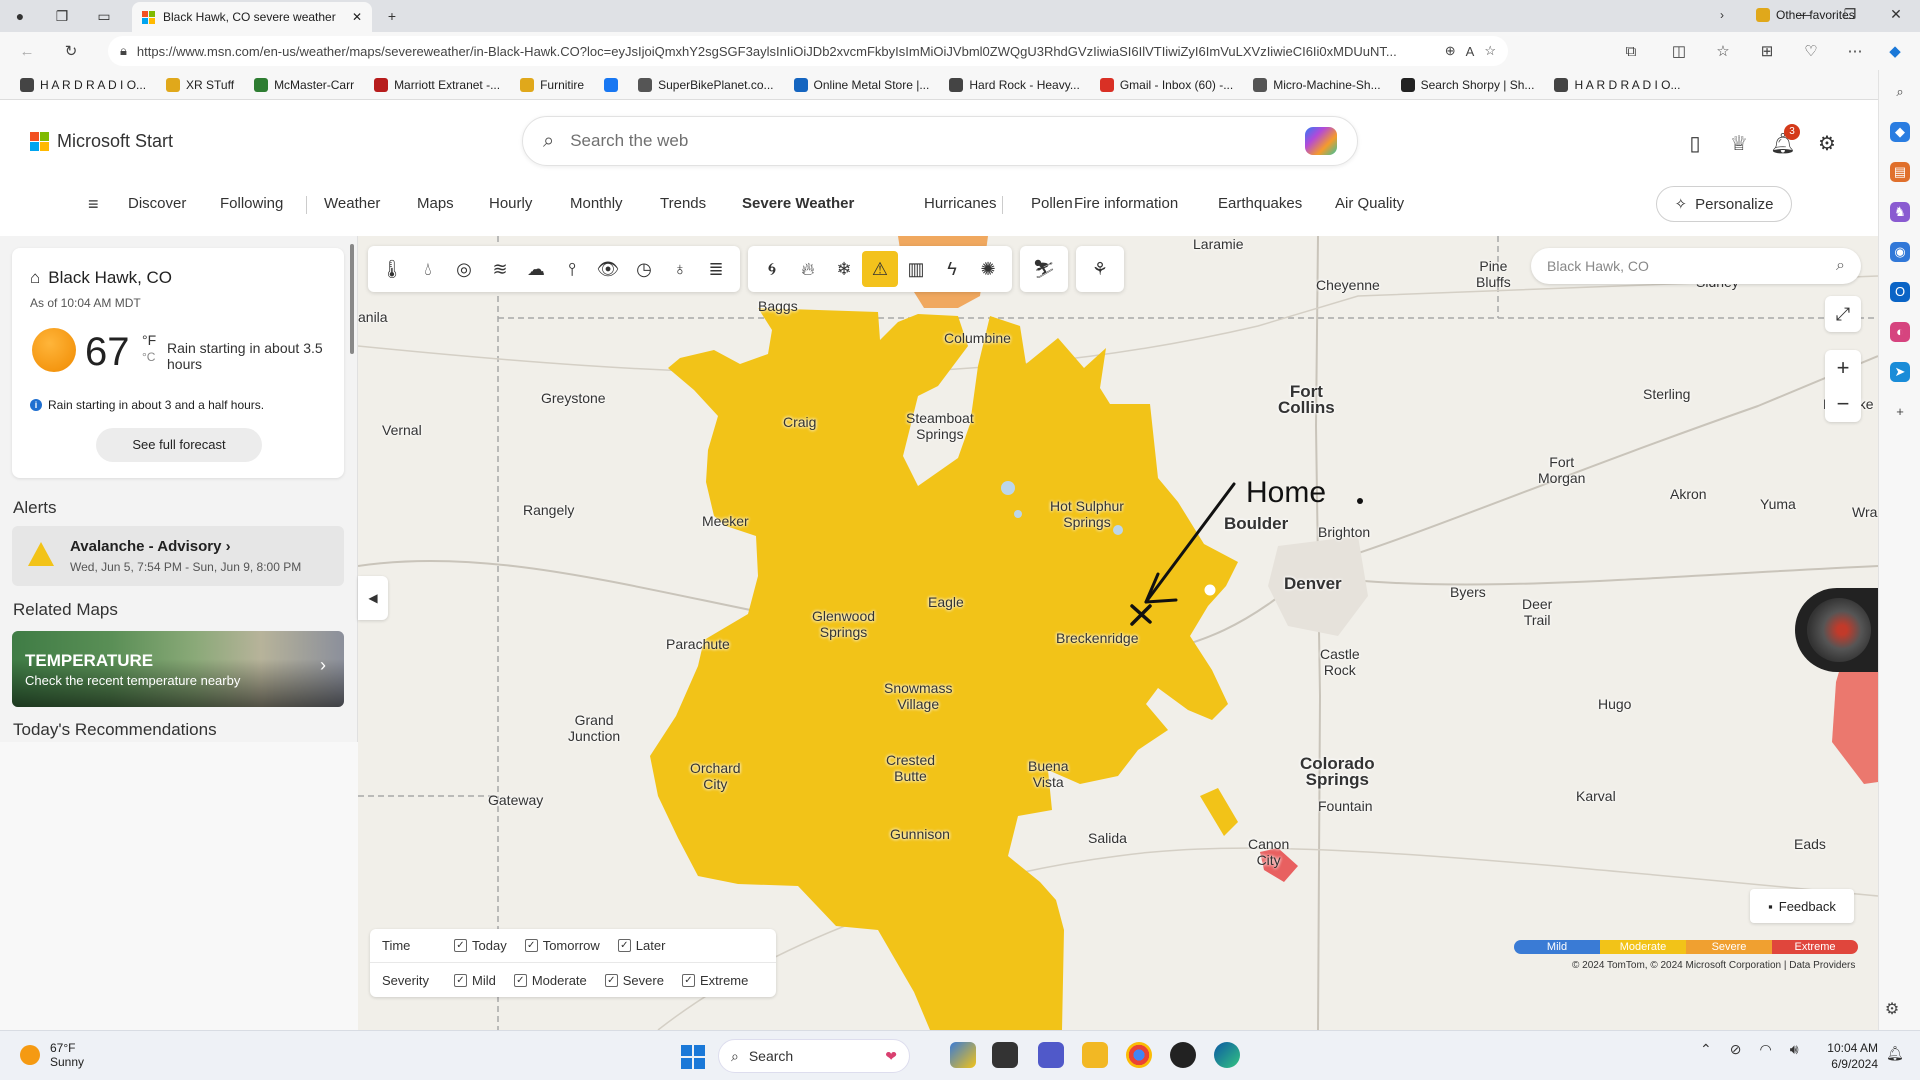  I want to click on settings-gear-icon: ⚙, so click(1827, 144).